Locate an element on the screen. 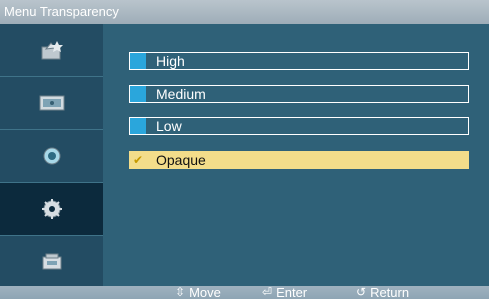 The width and height of the screenshot is (489, 300). option-opaque: ✔ Opaque is located at coordinates (299, 160).